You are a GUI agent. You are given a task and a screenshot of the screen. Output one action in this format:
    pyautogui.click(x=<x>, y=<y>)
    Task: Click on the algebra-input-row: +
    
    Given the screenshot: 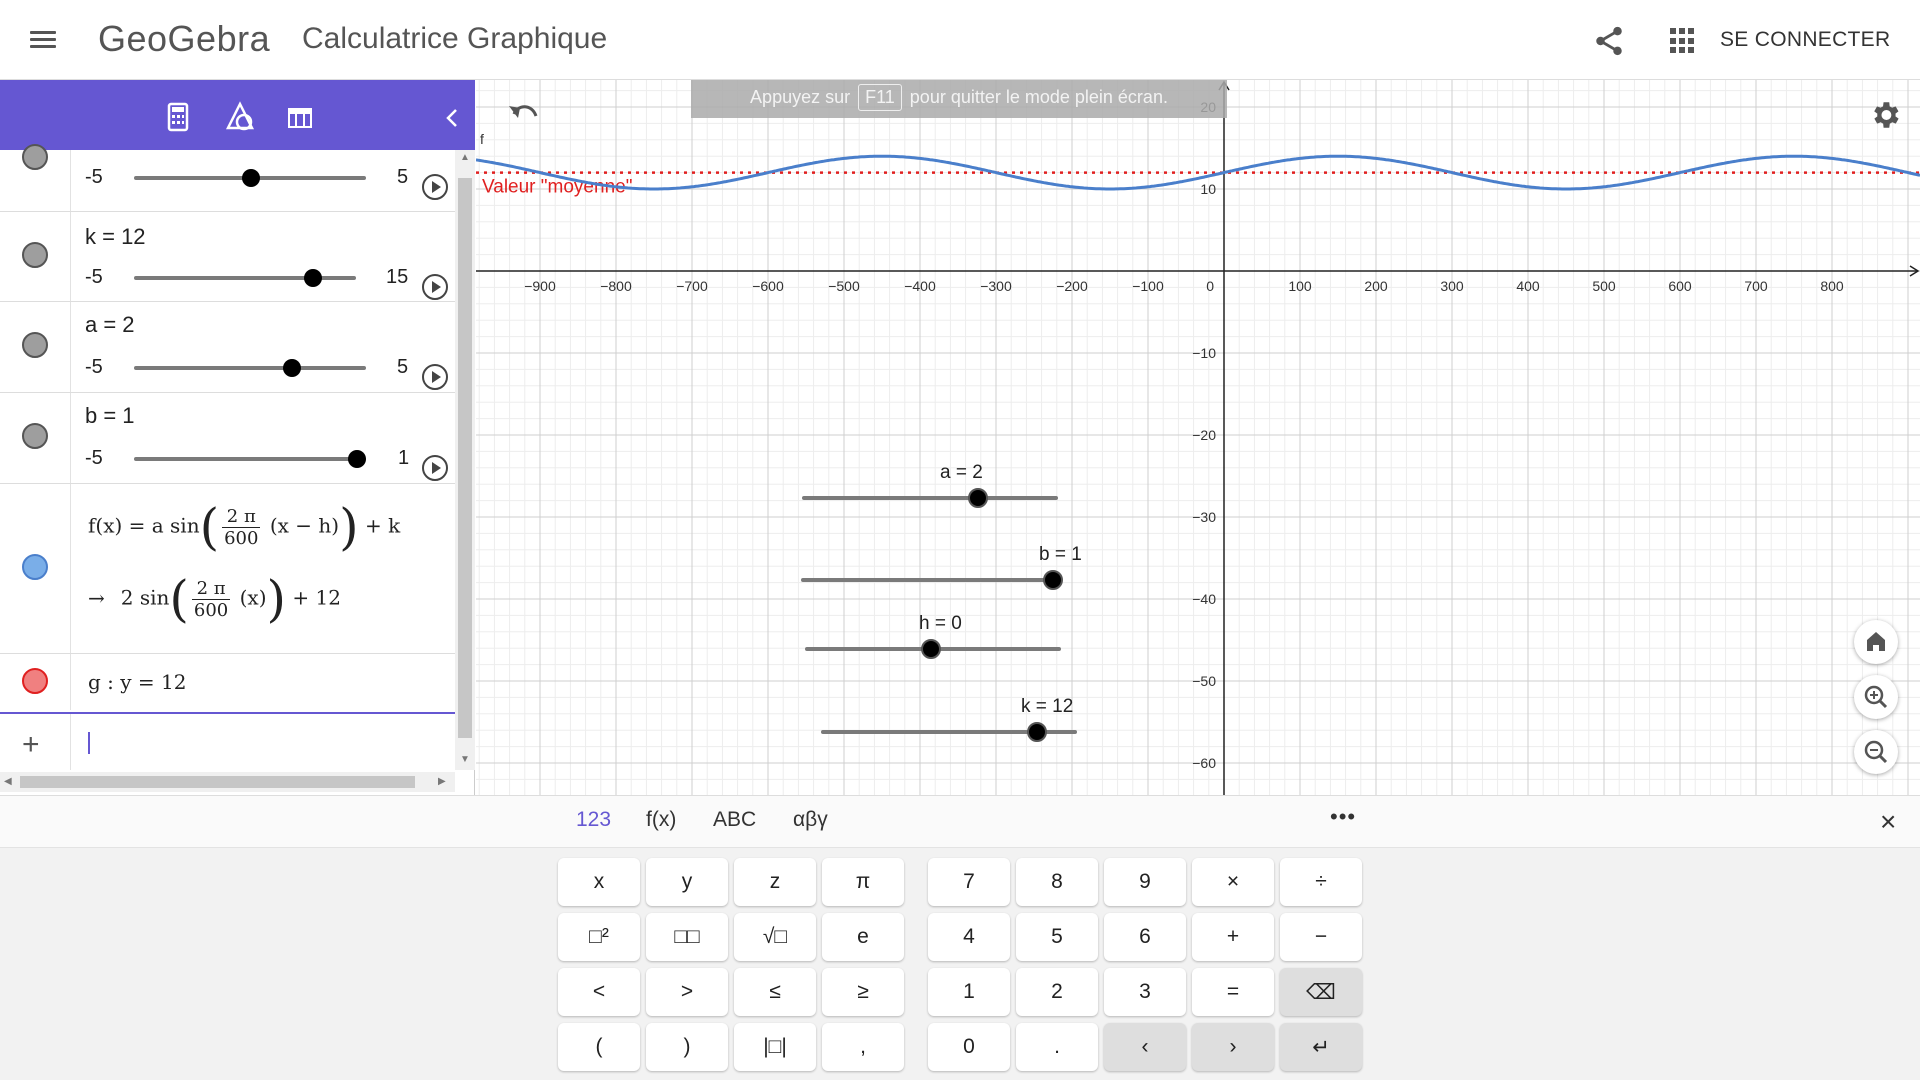 What is the action you would take?
    pyautogui.click(x=227, y=741)
    